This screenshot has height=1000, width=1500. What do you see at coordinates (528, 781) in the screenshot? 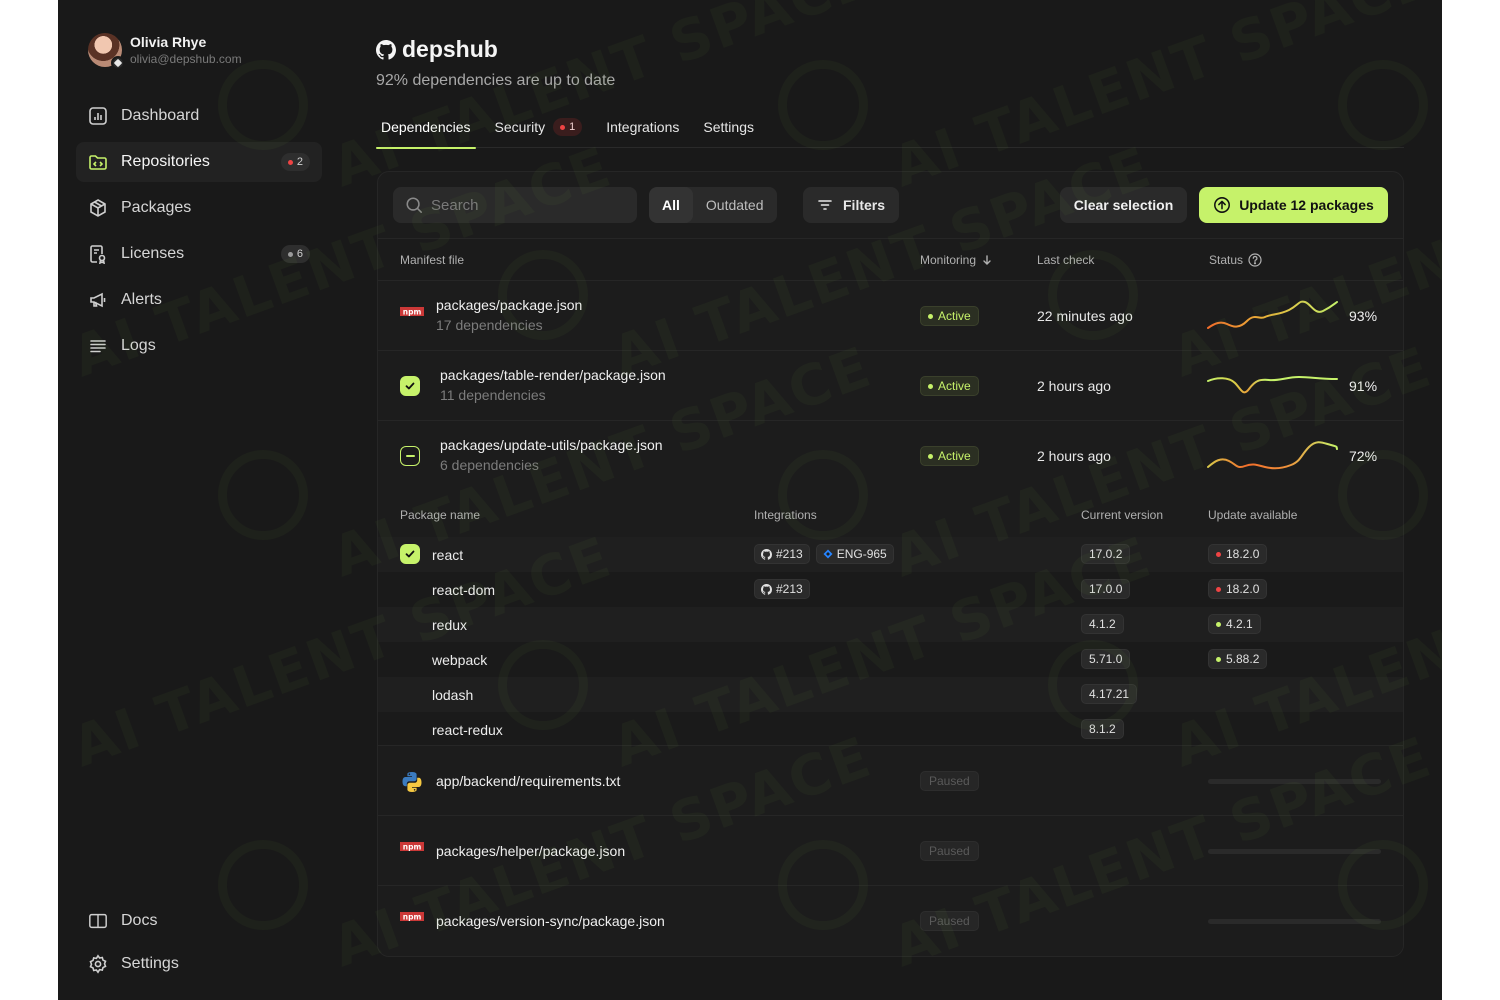
I see `manifest-file-name: app/backend/requirements.txt` at bounding box center [528, 781].